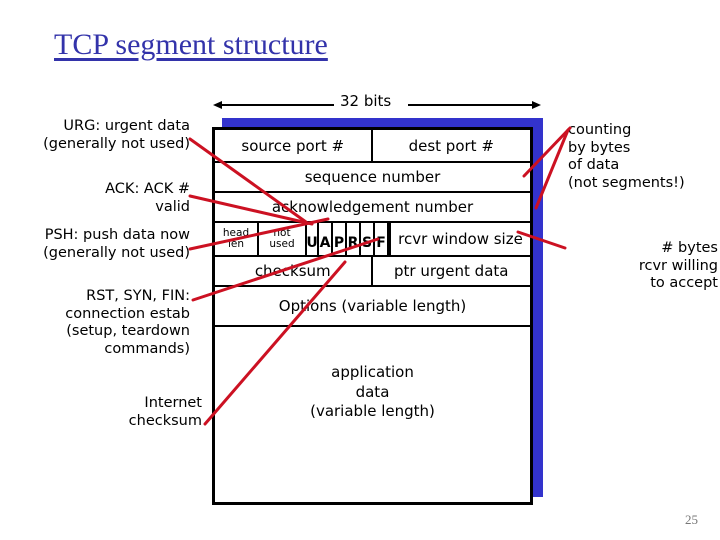  What do you see at coordinates (451, 271) in the screenshot?
I see `cell-ptr-urgent-data: ptr urgent data` at bounding box center [451, 271].